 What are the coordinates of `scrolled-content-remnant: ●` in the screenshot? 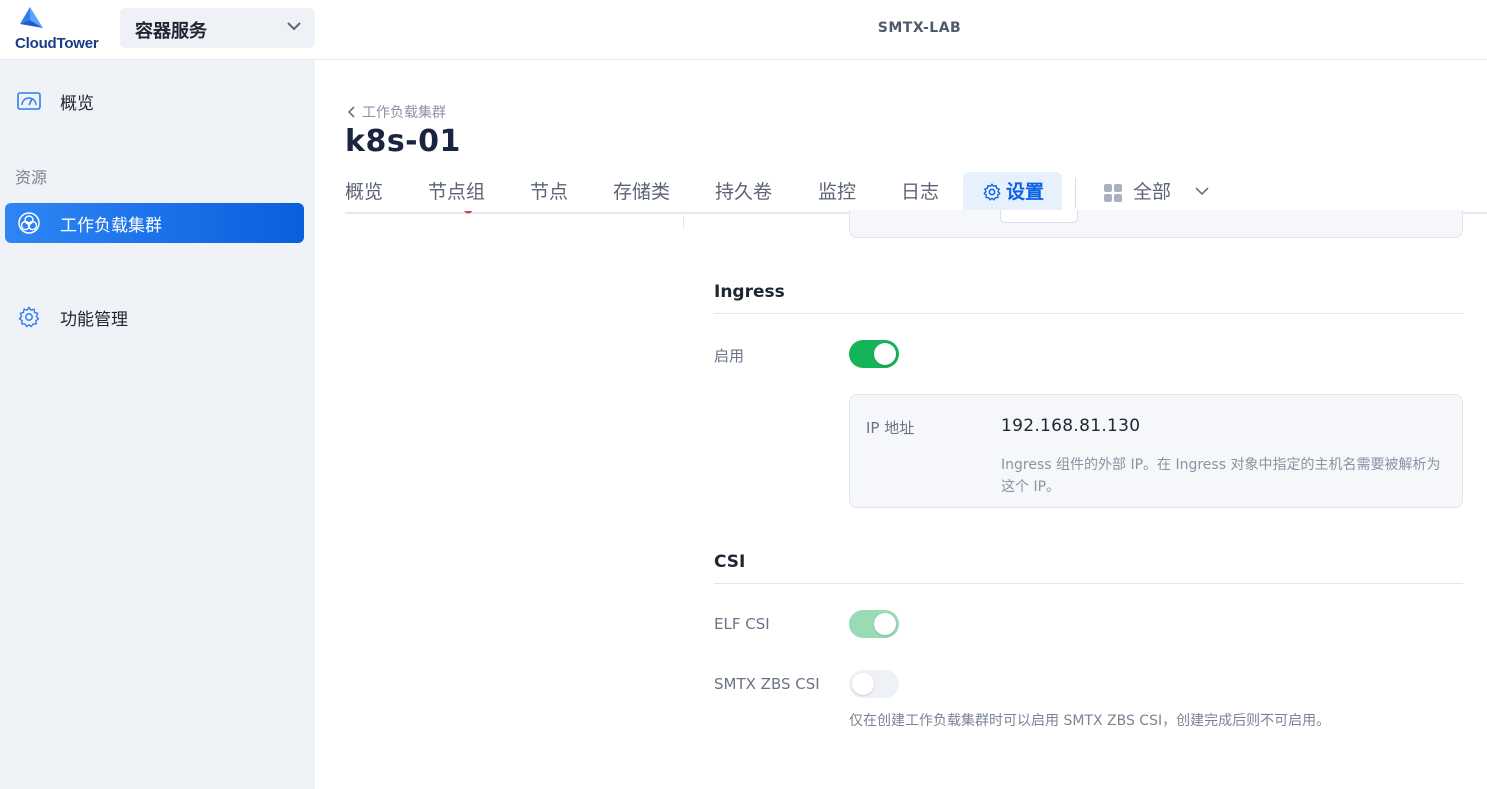 It's located at (508, 214).